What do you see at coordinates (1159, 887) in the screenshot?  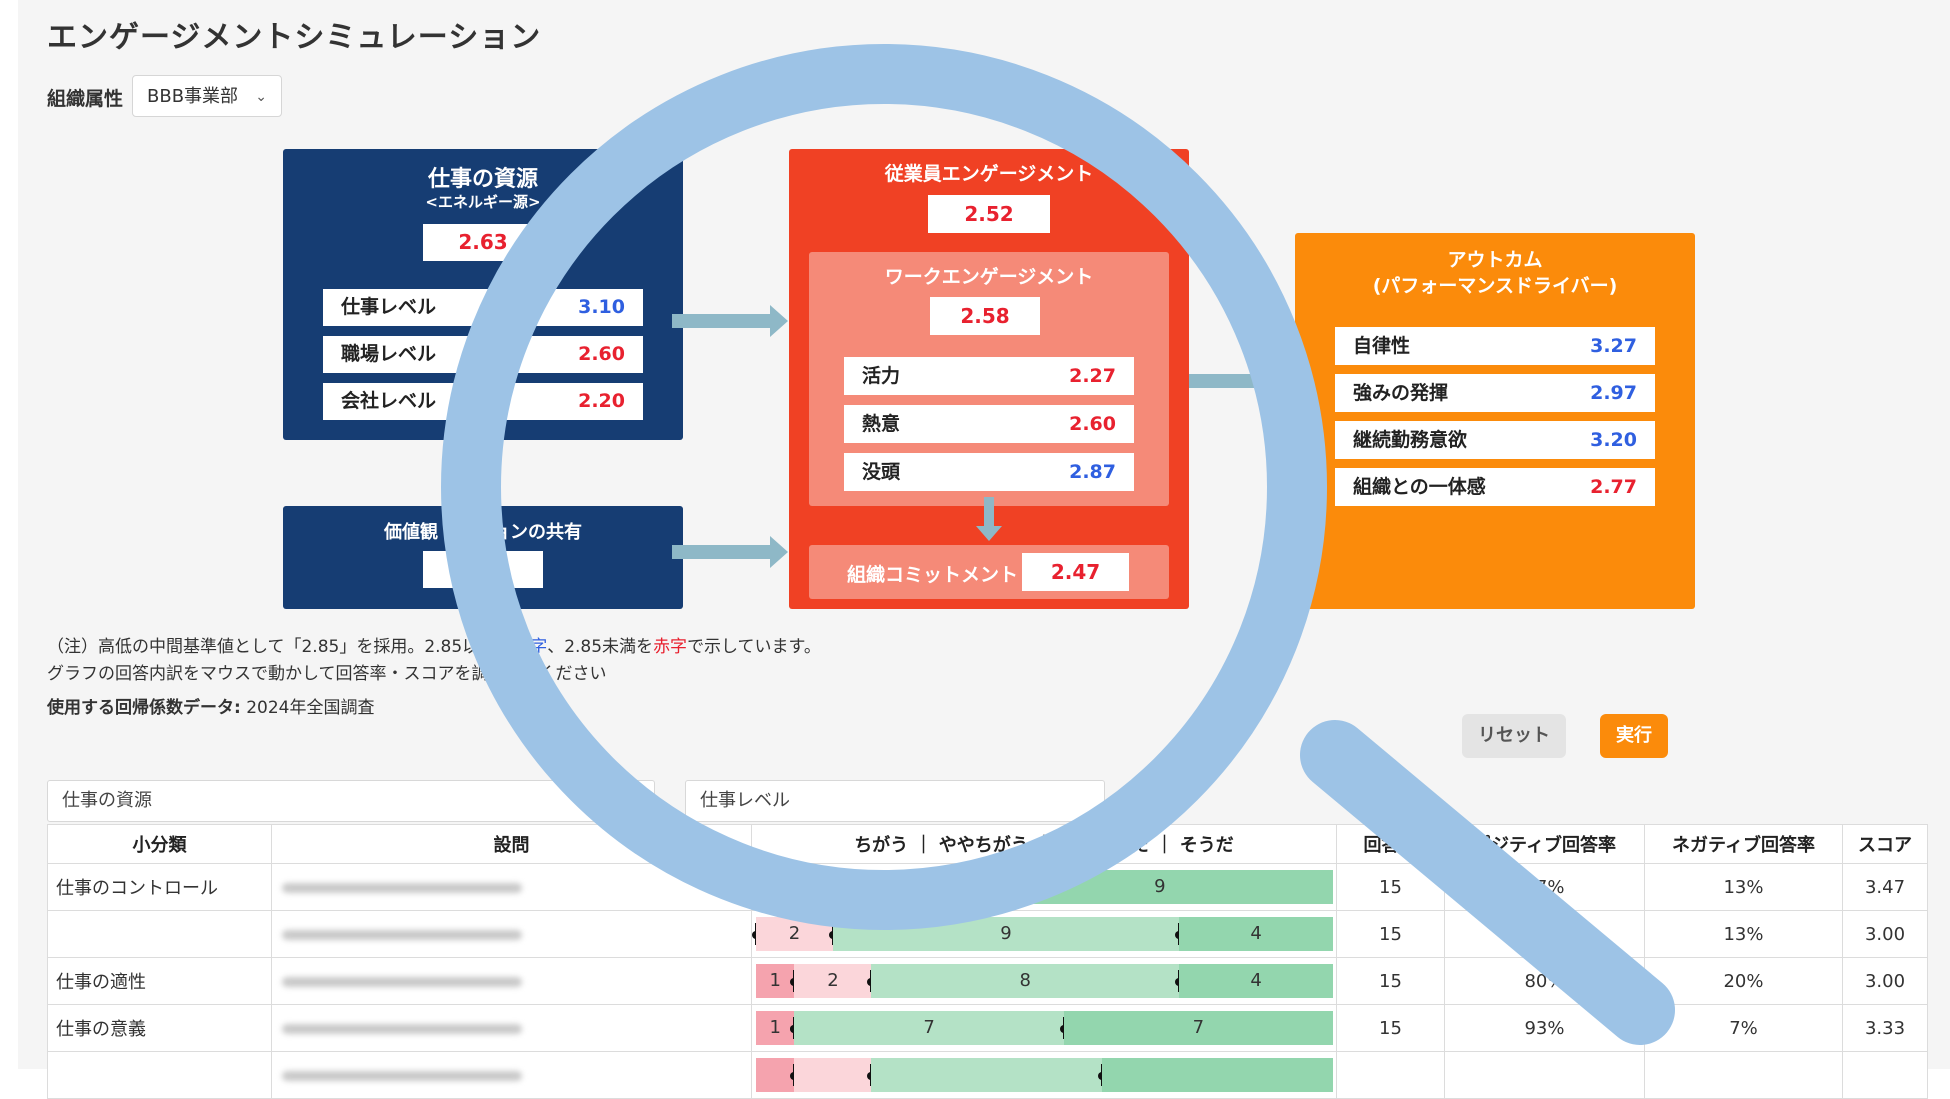 I see `response-segment: 9` at bounding box center [1159, 887].